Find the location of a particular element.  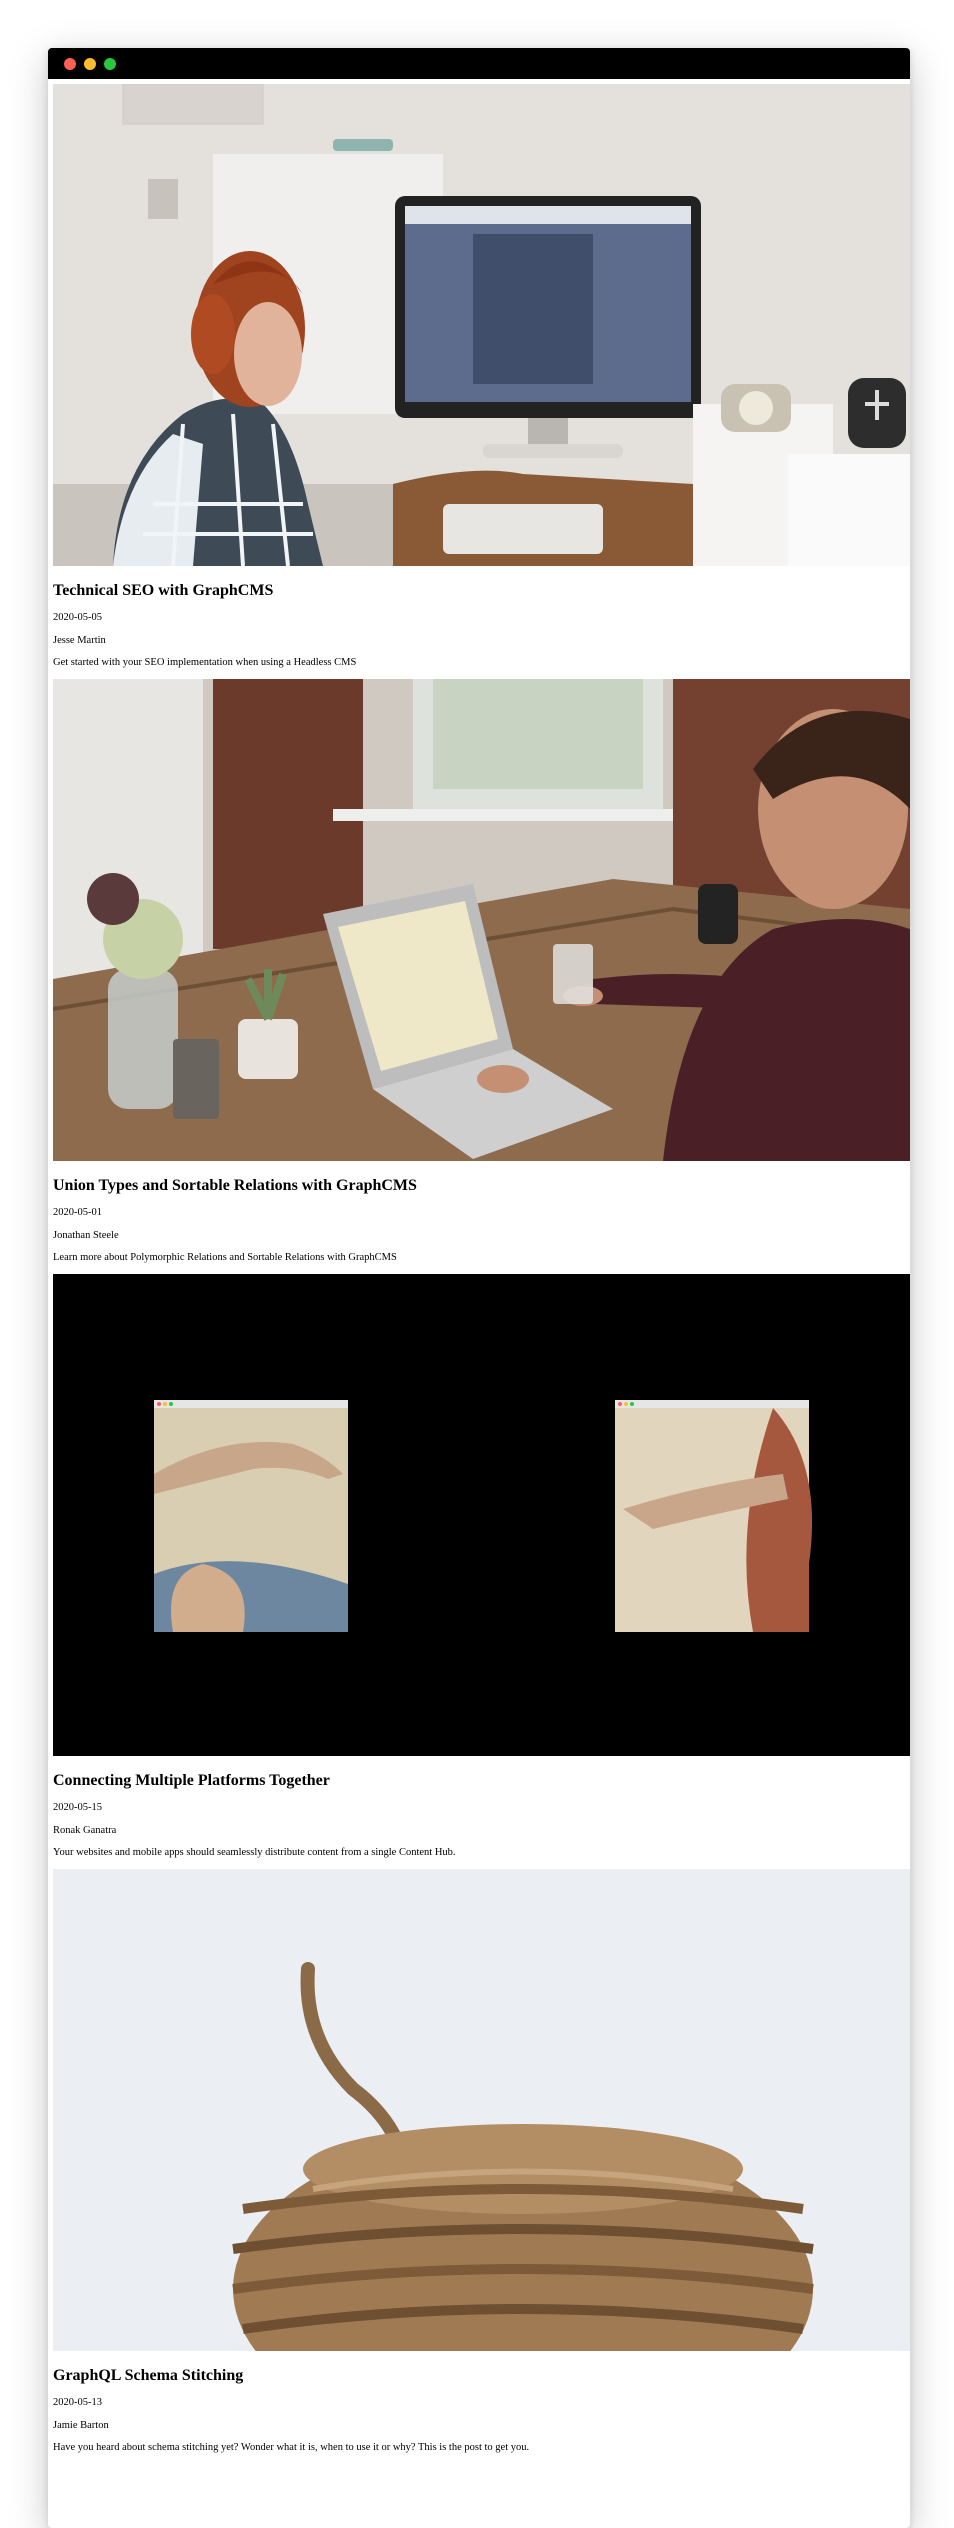

post-title: Connecting Multiple Platforms Together is located at coordinates (481, 1781).